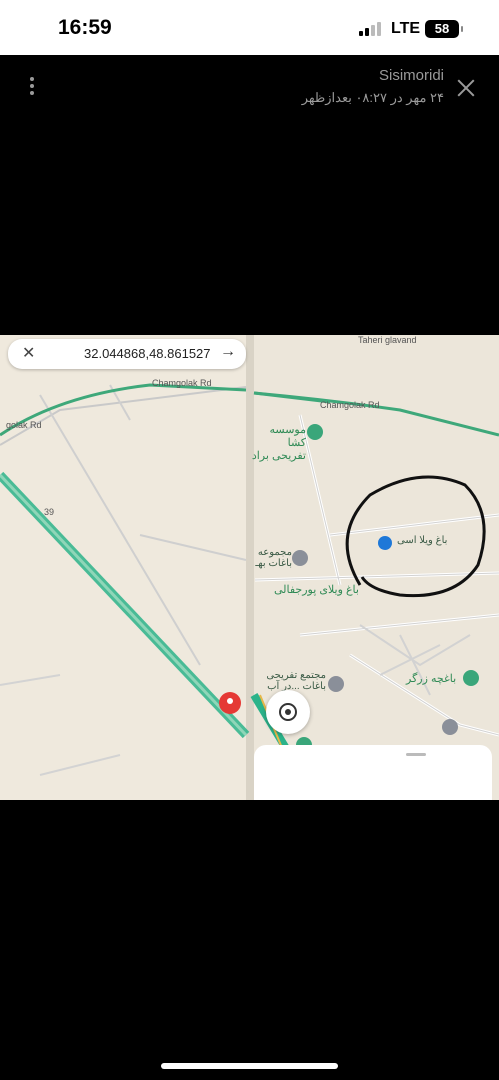  What do you see at coordinates (33, 88) in the screenshot?
I see `more-options-icon` at bounding box center [33, 88].